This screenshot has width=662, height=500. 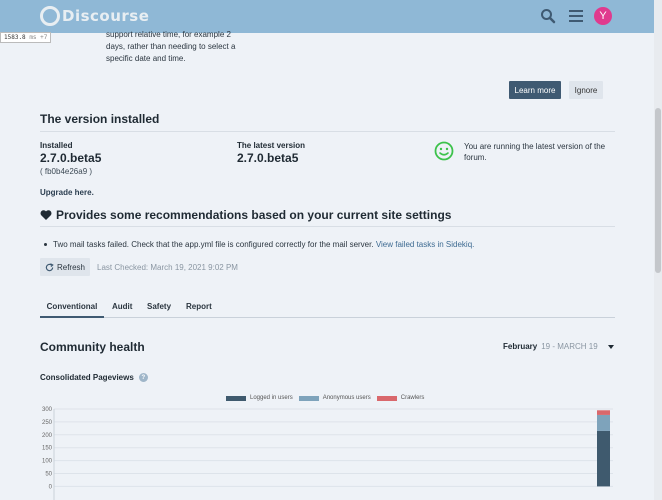 What do you see at coordinates (271, 145) in the screenshot?
I see `latest-label: The latest version` at bounding box center [271, 145].